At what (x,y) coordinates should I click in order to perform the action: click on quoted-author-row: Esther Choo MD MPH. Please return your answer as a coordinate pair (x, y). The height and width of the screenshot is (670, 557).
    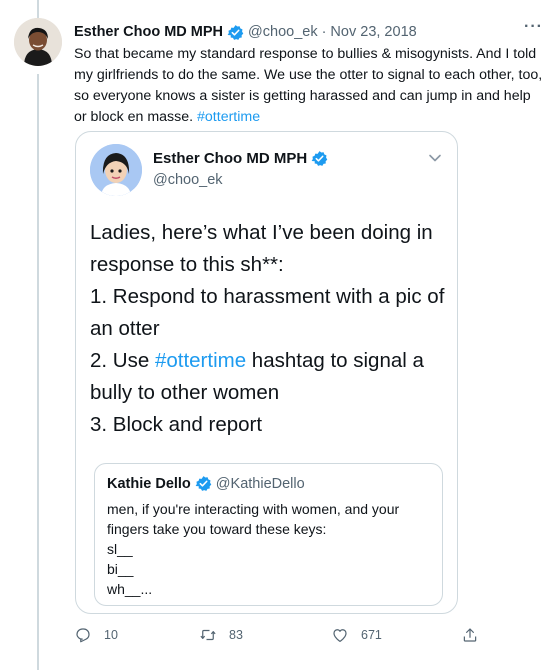
    Looking at the image, I should click on (242, 158).